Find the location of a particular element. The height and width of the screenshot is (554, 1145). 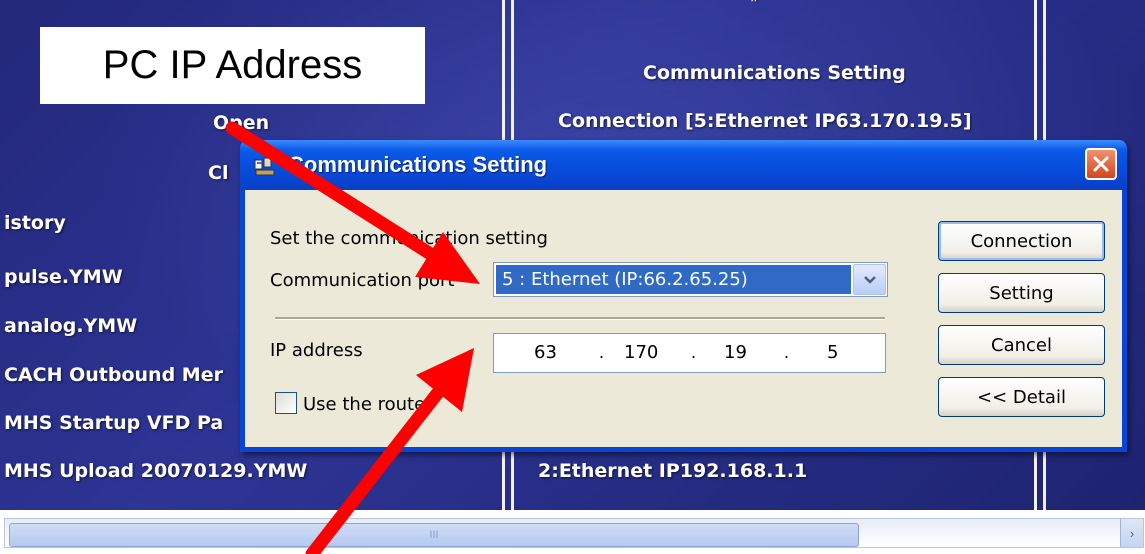

menu-open: Open is located at coordinates (241, 123).